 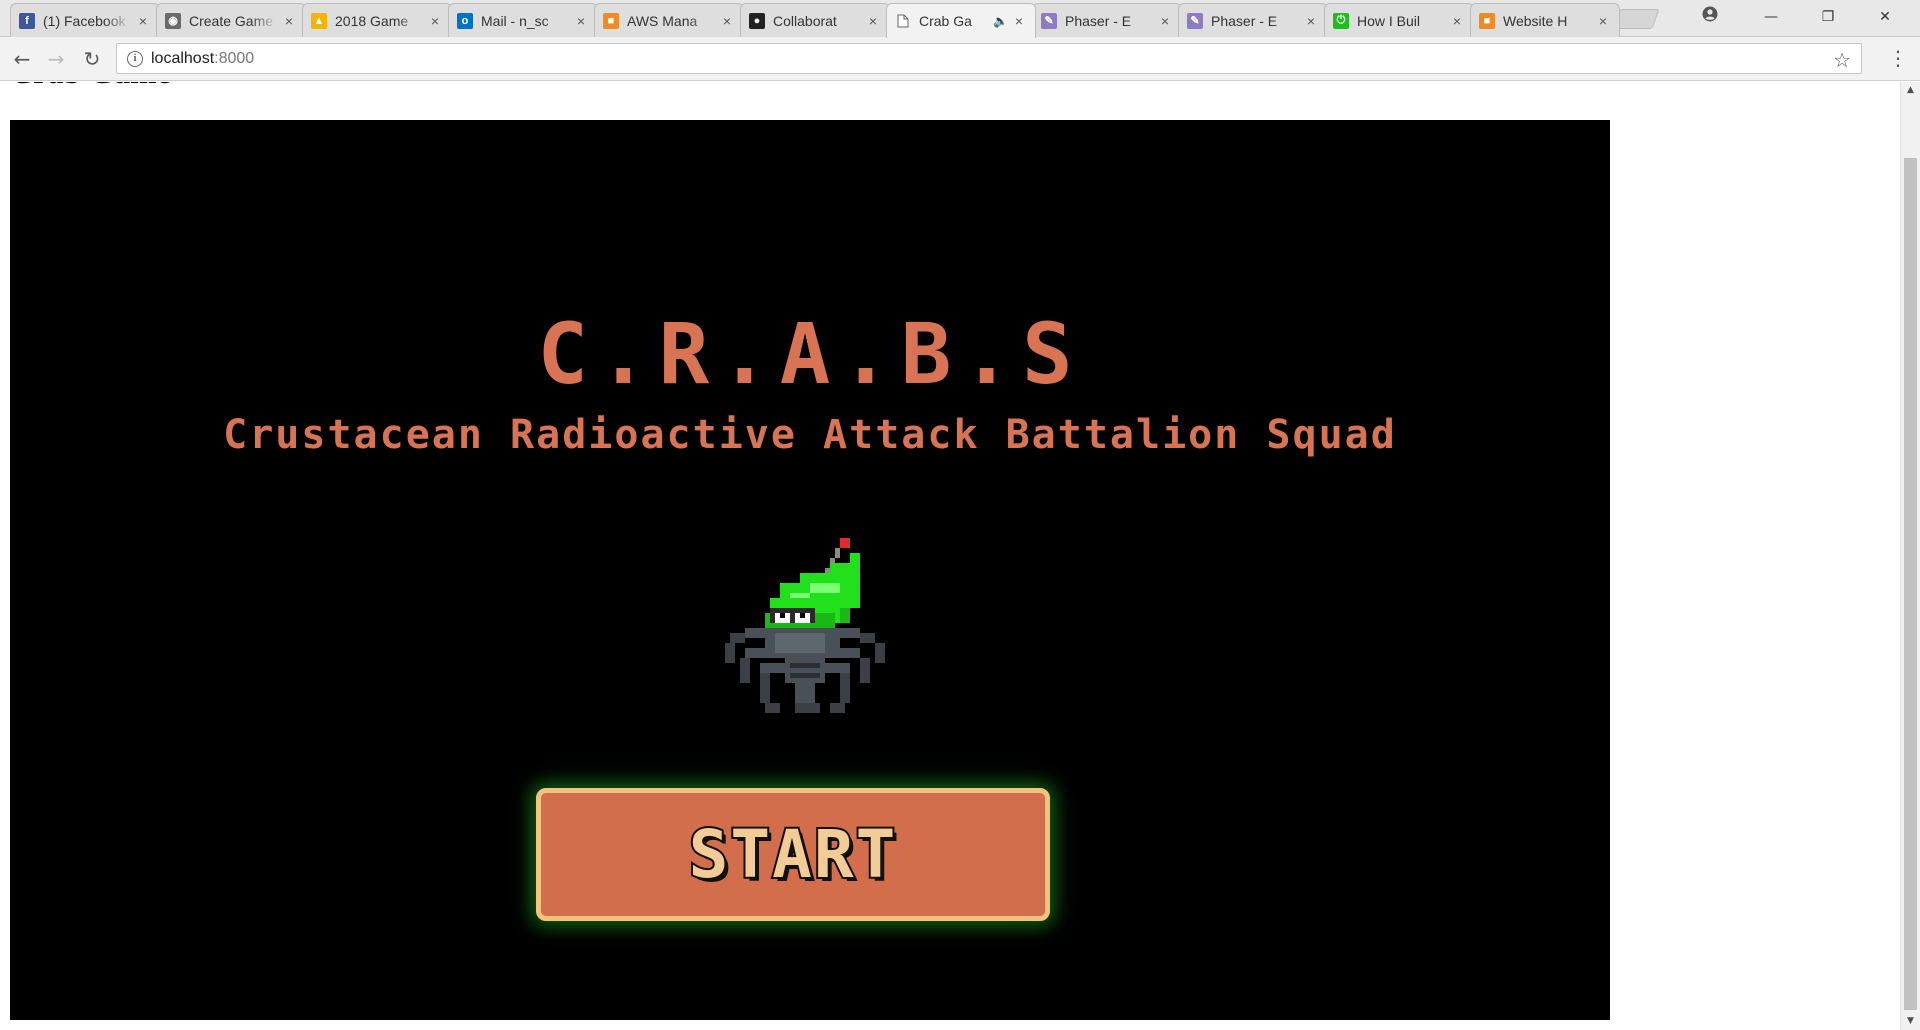 I want to click on audio-playing-icon: 🔈, so click(x=1000, y=21).